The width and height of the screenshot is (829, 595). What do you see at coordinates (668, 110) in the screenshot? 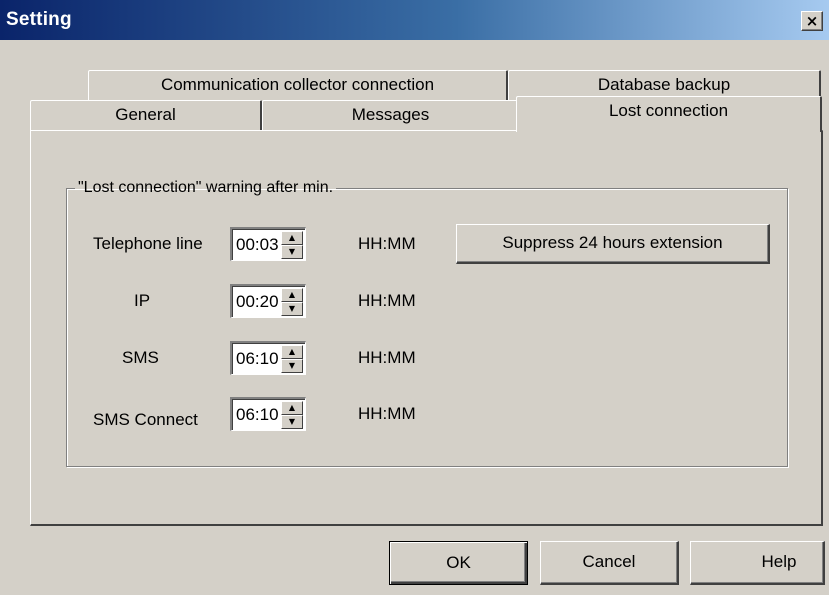
I see `tab-label: Lost connection` at bounding box center [668, 110].